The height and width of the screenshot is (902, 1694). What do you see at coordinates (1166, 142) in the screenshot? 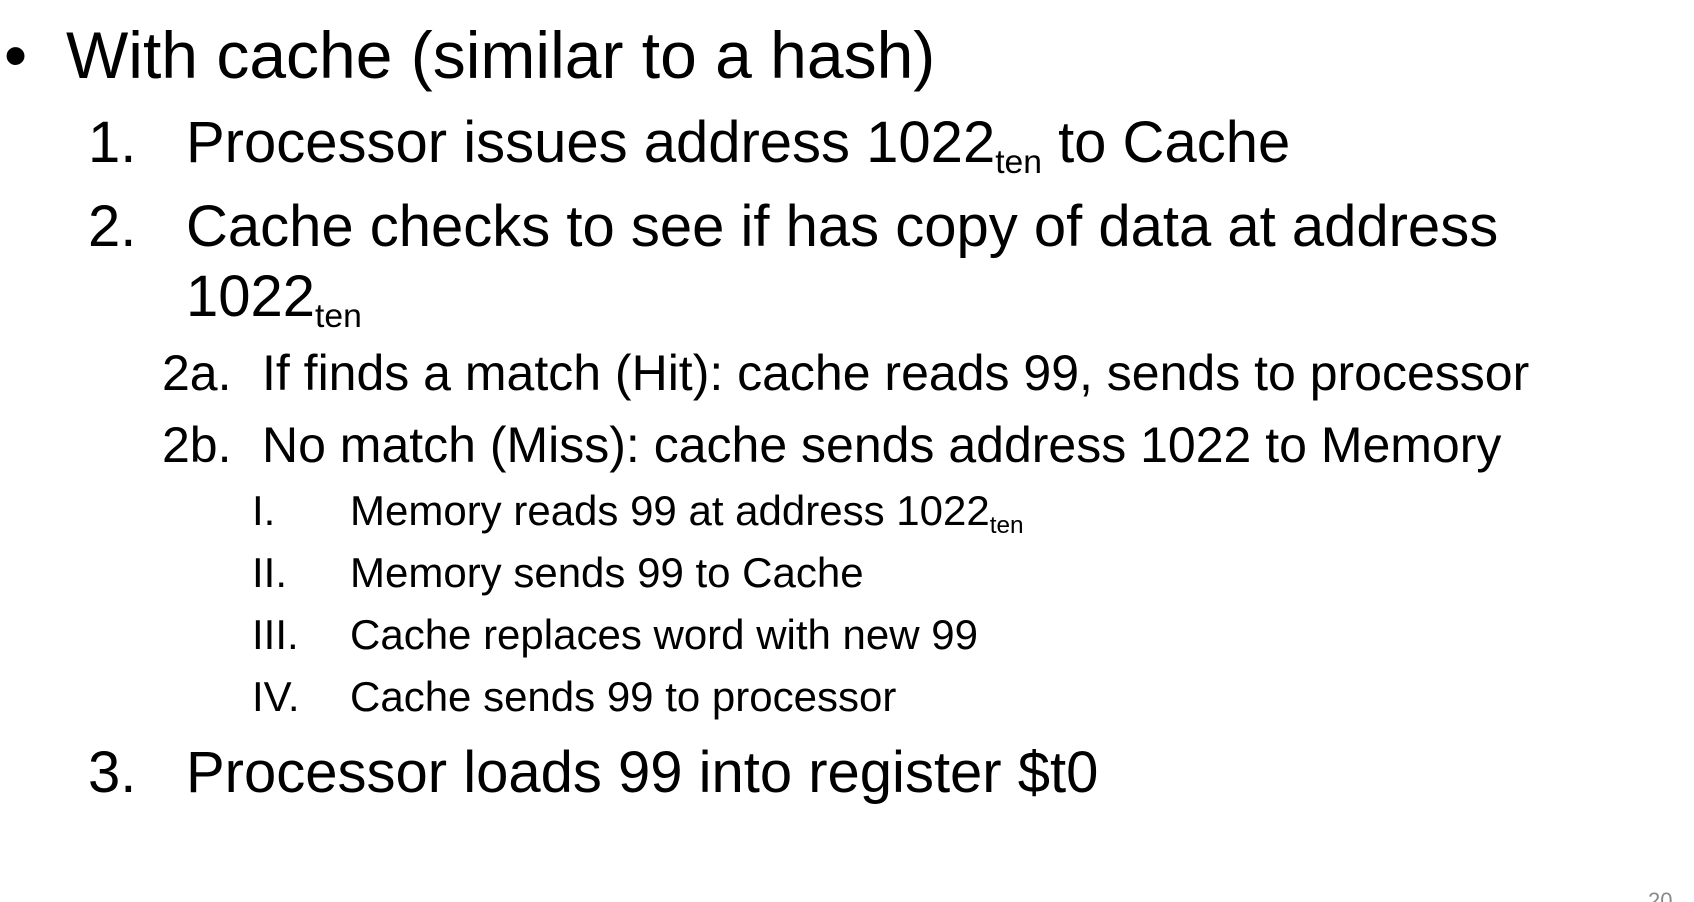
I see `step-text-after: to Cache` at bounding box center [1166, 142].